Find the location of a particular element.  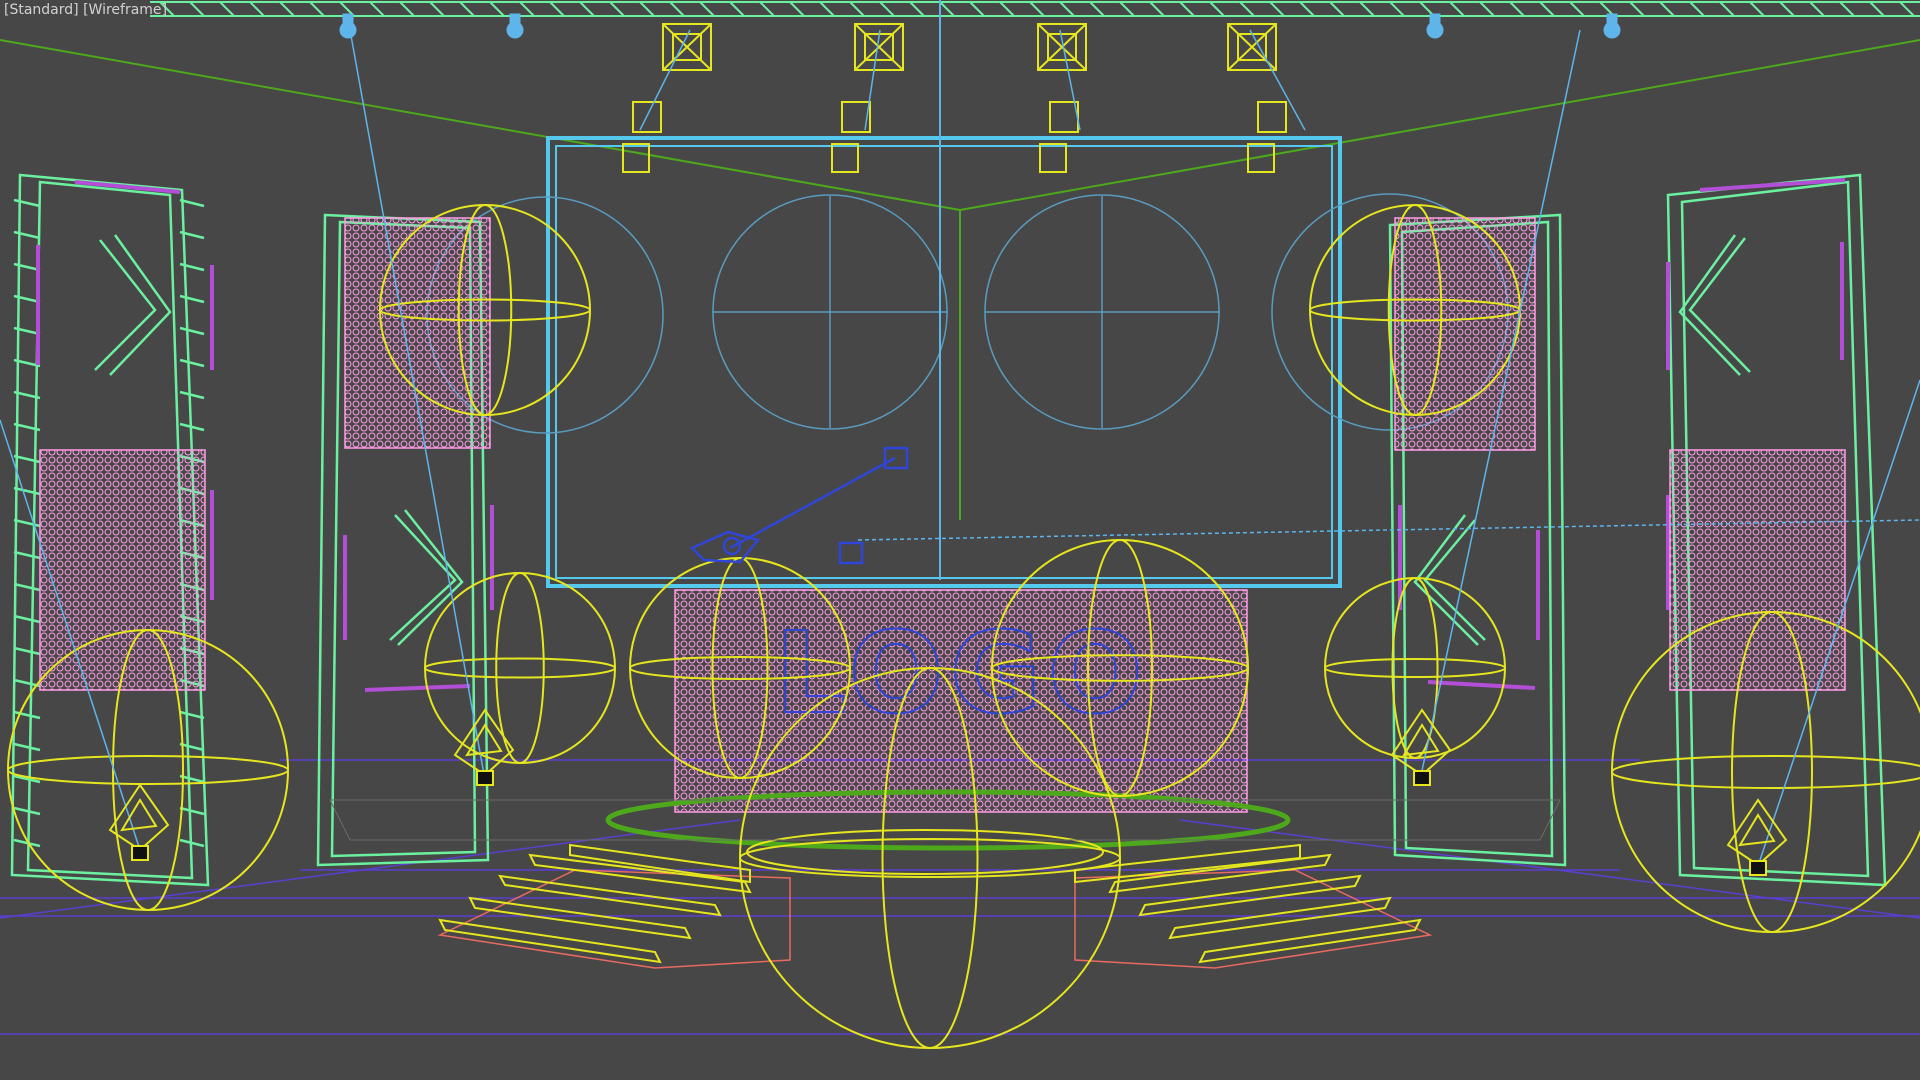

spot-lights-top is located at coordinates (954, 98).